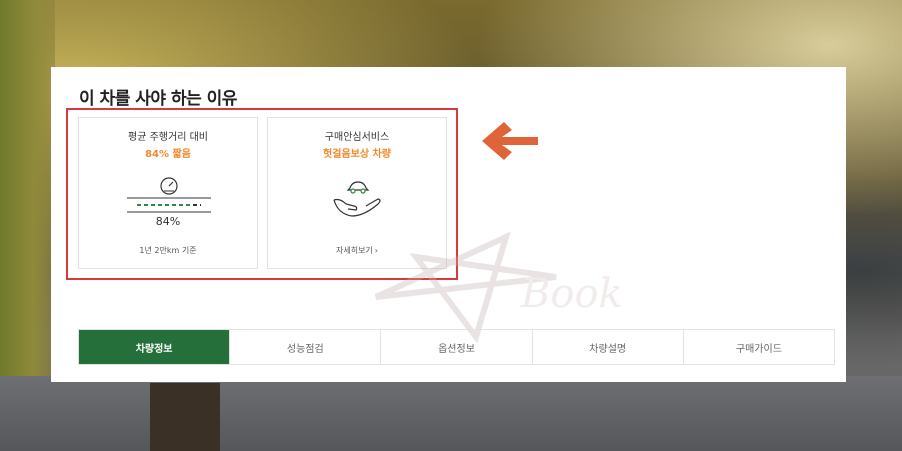 This screenshot has height=451, width=902. Describe the element at coordinates (168, 221) in the screenshot. I see `mileage-value: 84%` at that location.